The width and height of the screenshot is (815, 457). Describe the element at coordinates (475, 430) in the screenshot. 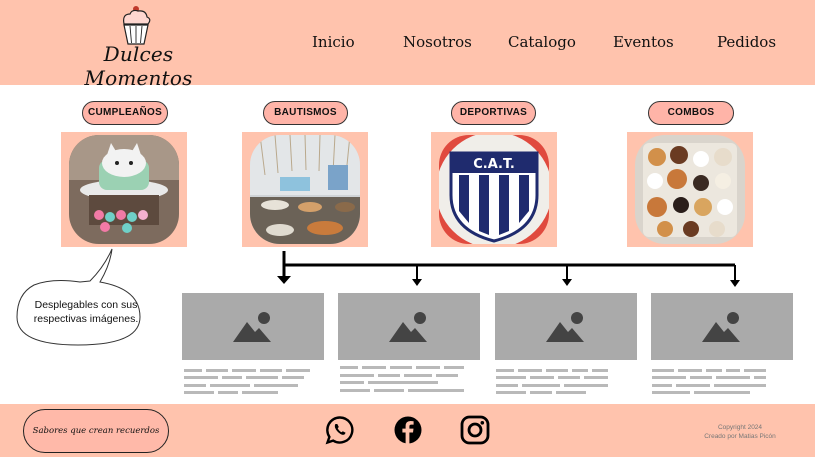

I see `instagram-icon` at that location.